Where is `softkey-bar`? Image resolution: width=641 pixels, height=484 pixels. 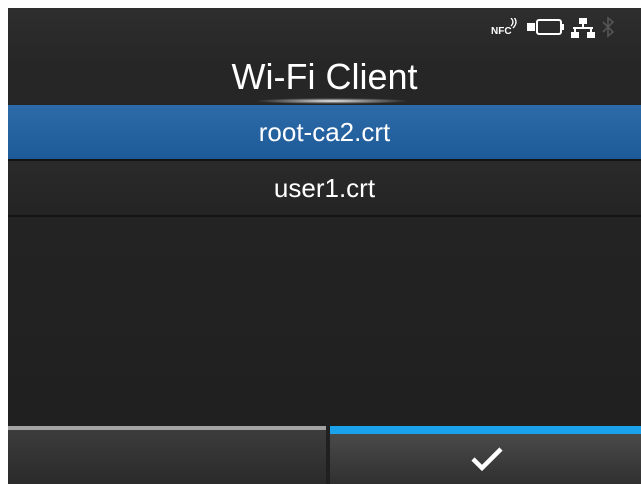
softkey-bar is located at coordinates (324, 455).